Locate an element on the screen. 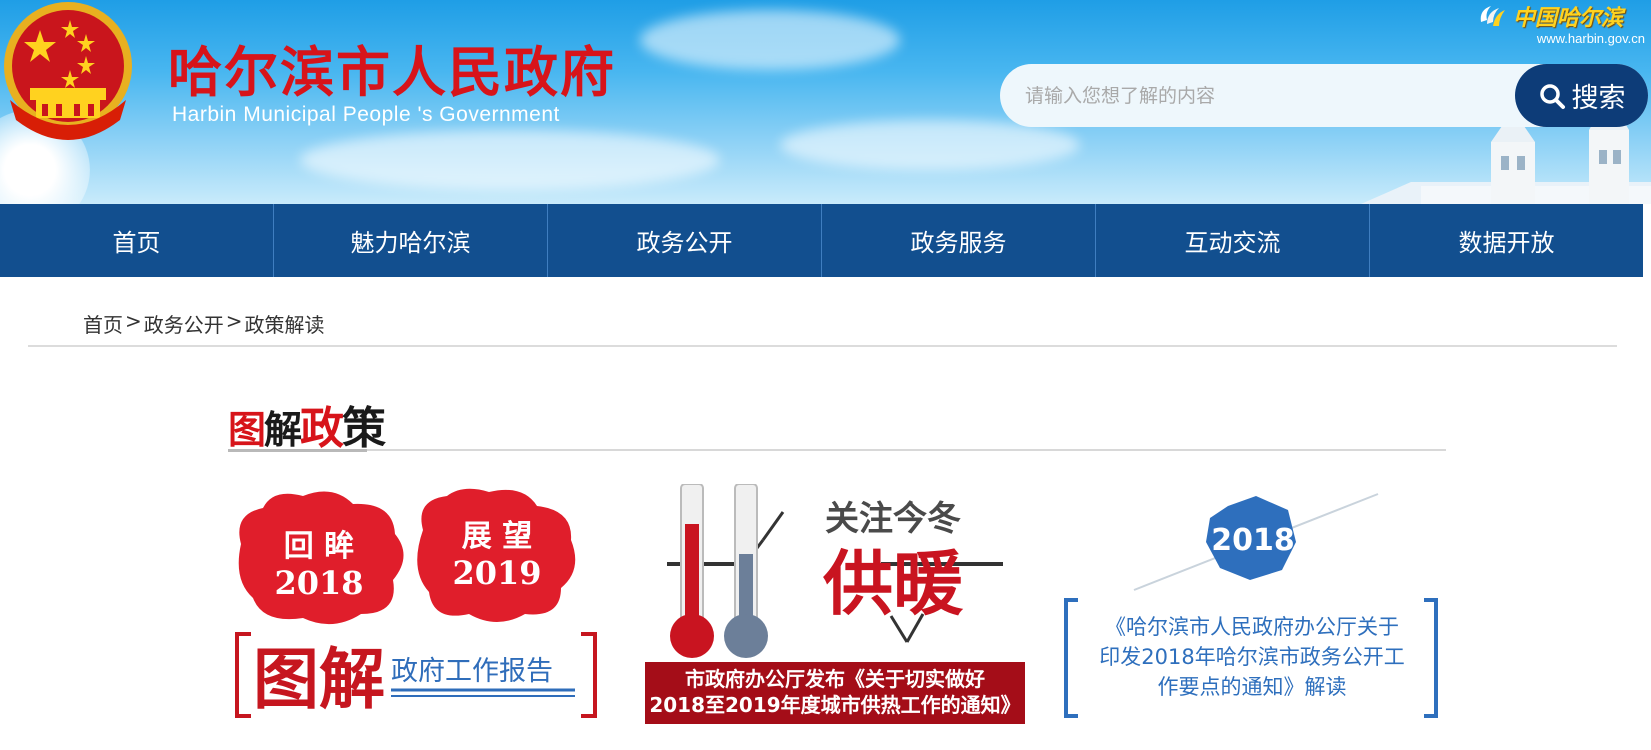  brand-name: 中国哈尔滨 is located at coordinates (1568, 18).